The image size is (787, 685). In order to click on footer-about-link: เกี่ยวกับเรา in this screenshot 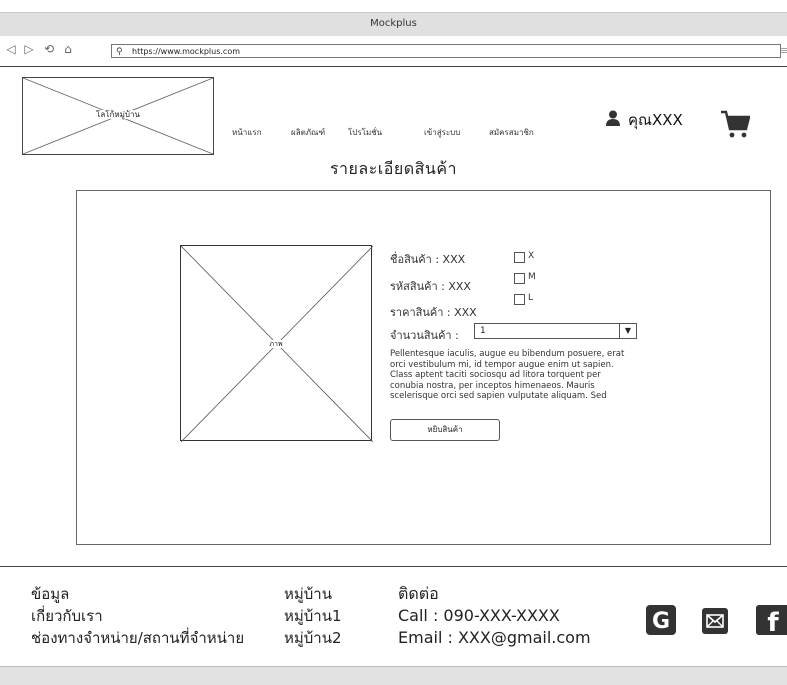, I will do `click(137, 616)`.